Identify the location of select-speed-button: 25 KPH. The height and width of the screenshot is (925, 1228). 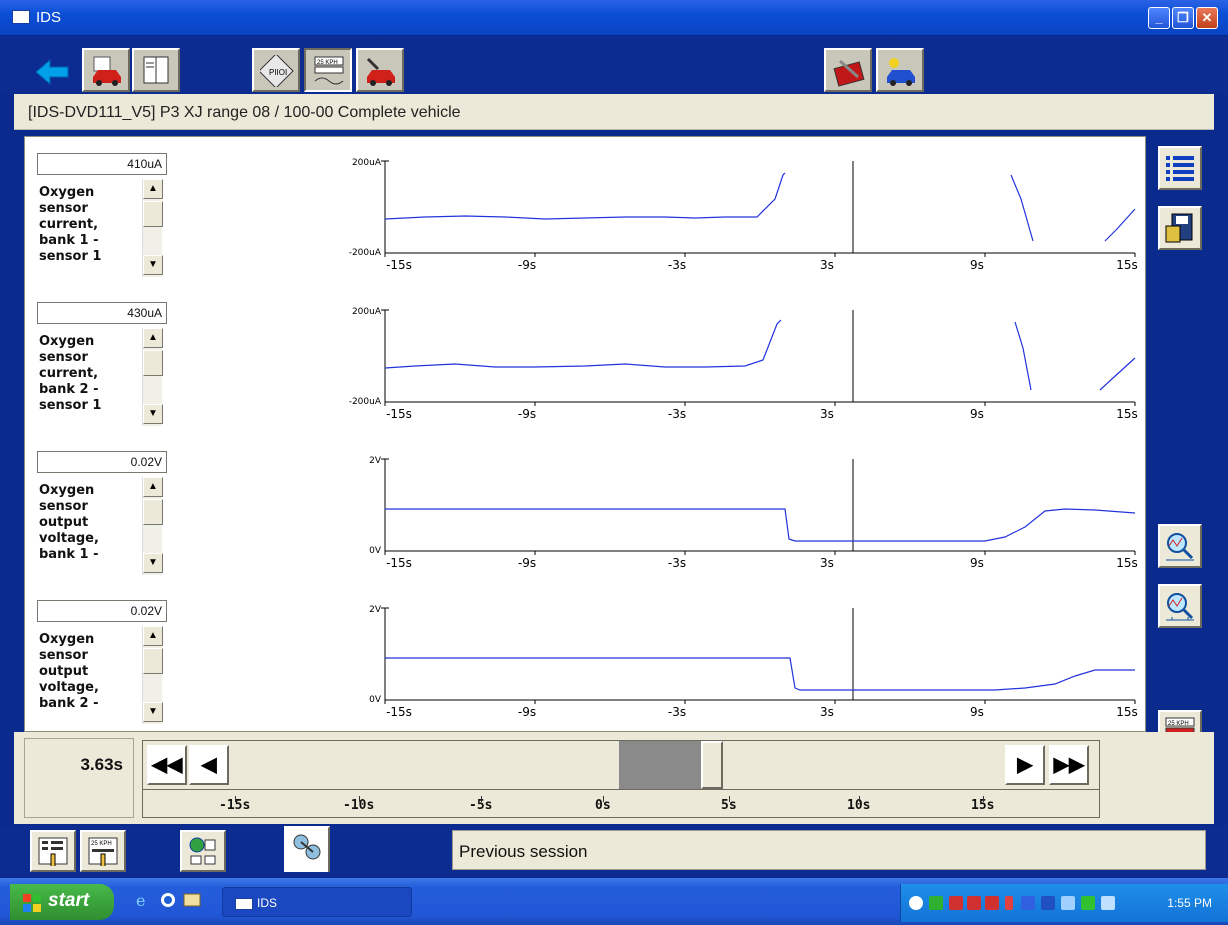
(103, 851).